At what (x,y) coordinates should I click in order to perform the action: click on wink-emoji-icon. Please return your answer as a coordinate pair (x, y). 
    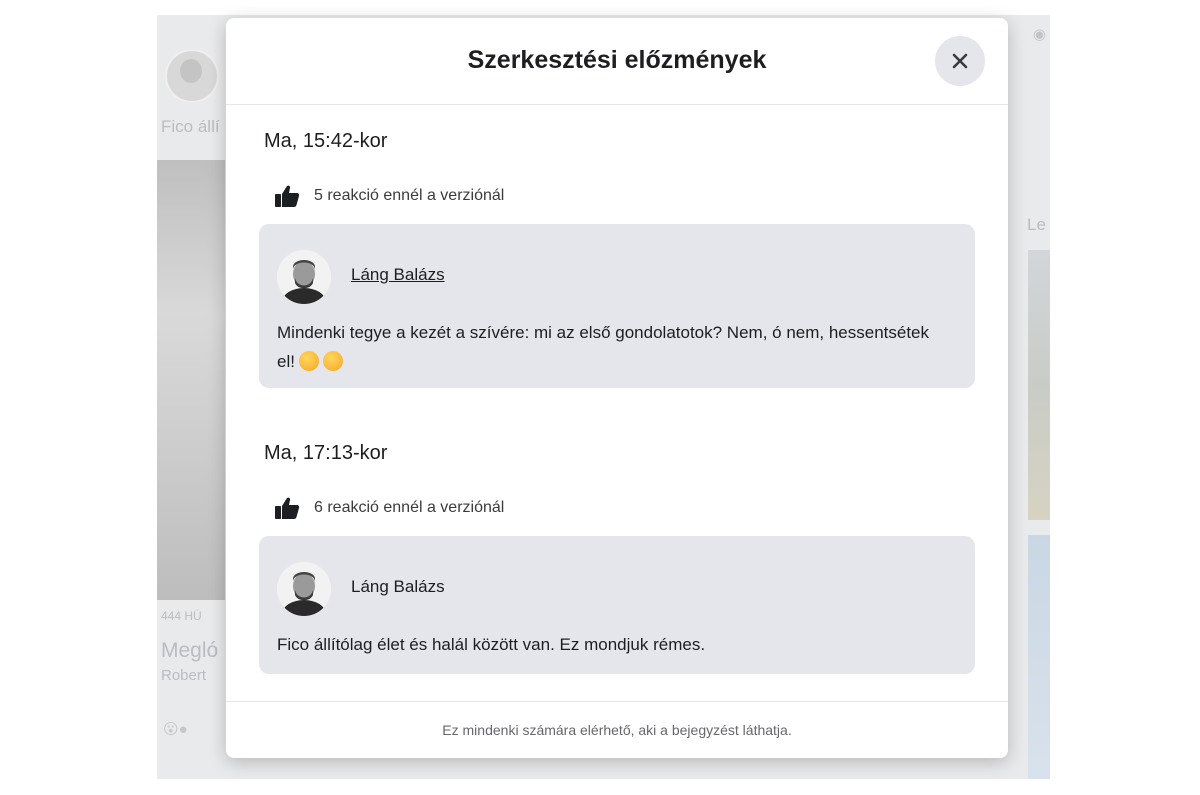
    Looking at the image, I should click on (308, 361).